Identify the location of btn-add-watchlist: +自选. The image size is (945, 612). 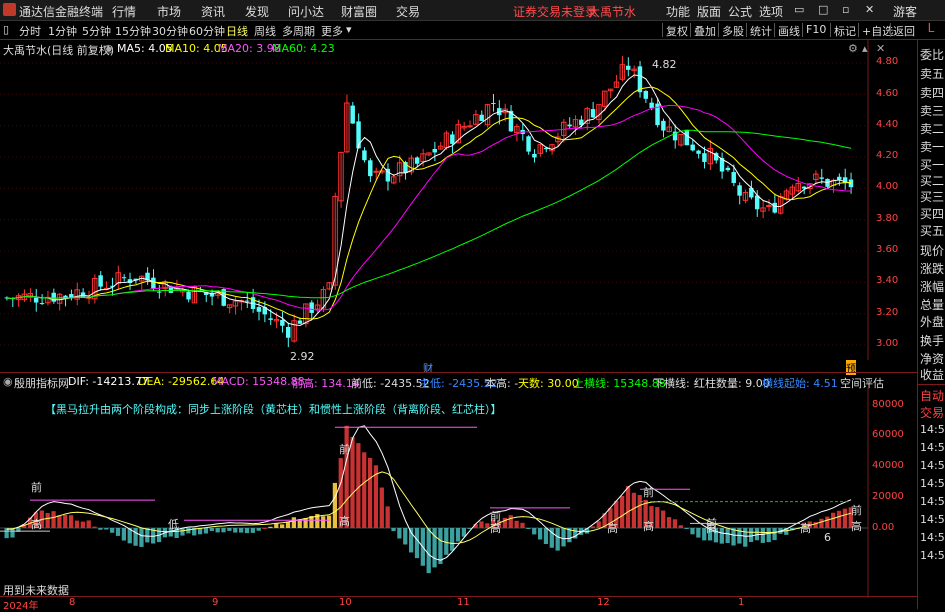
(877, 31).